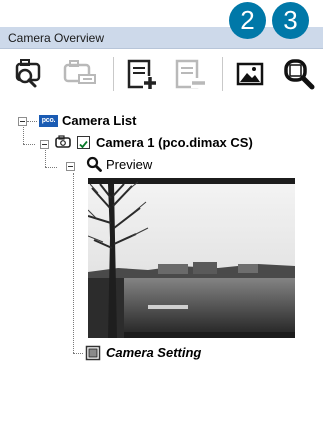  I want to click on camera-icon, so click(63, 141).